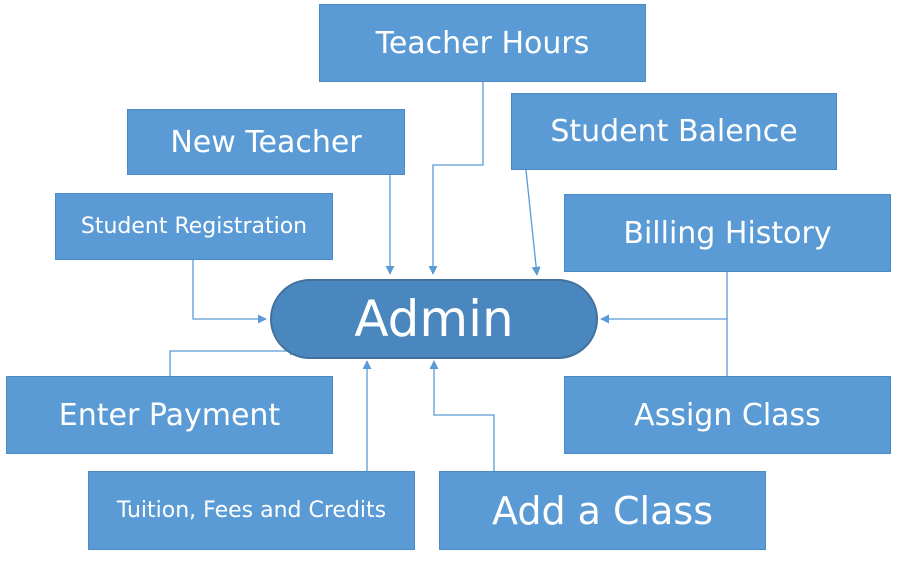  I want to click on teacher-hours-label: Teacher Hours, so click(482, 43).